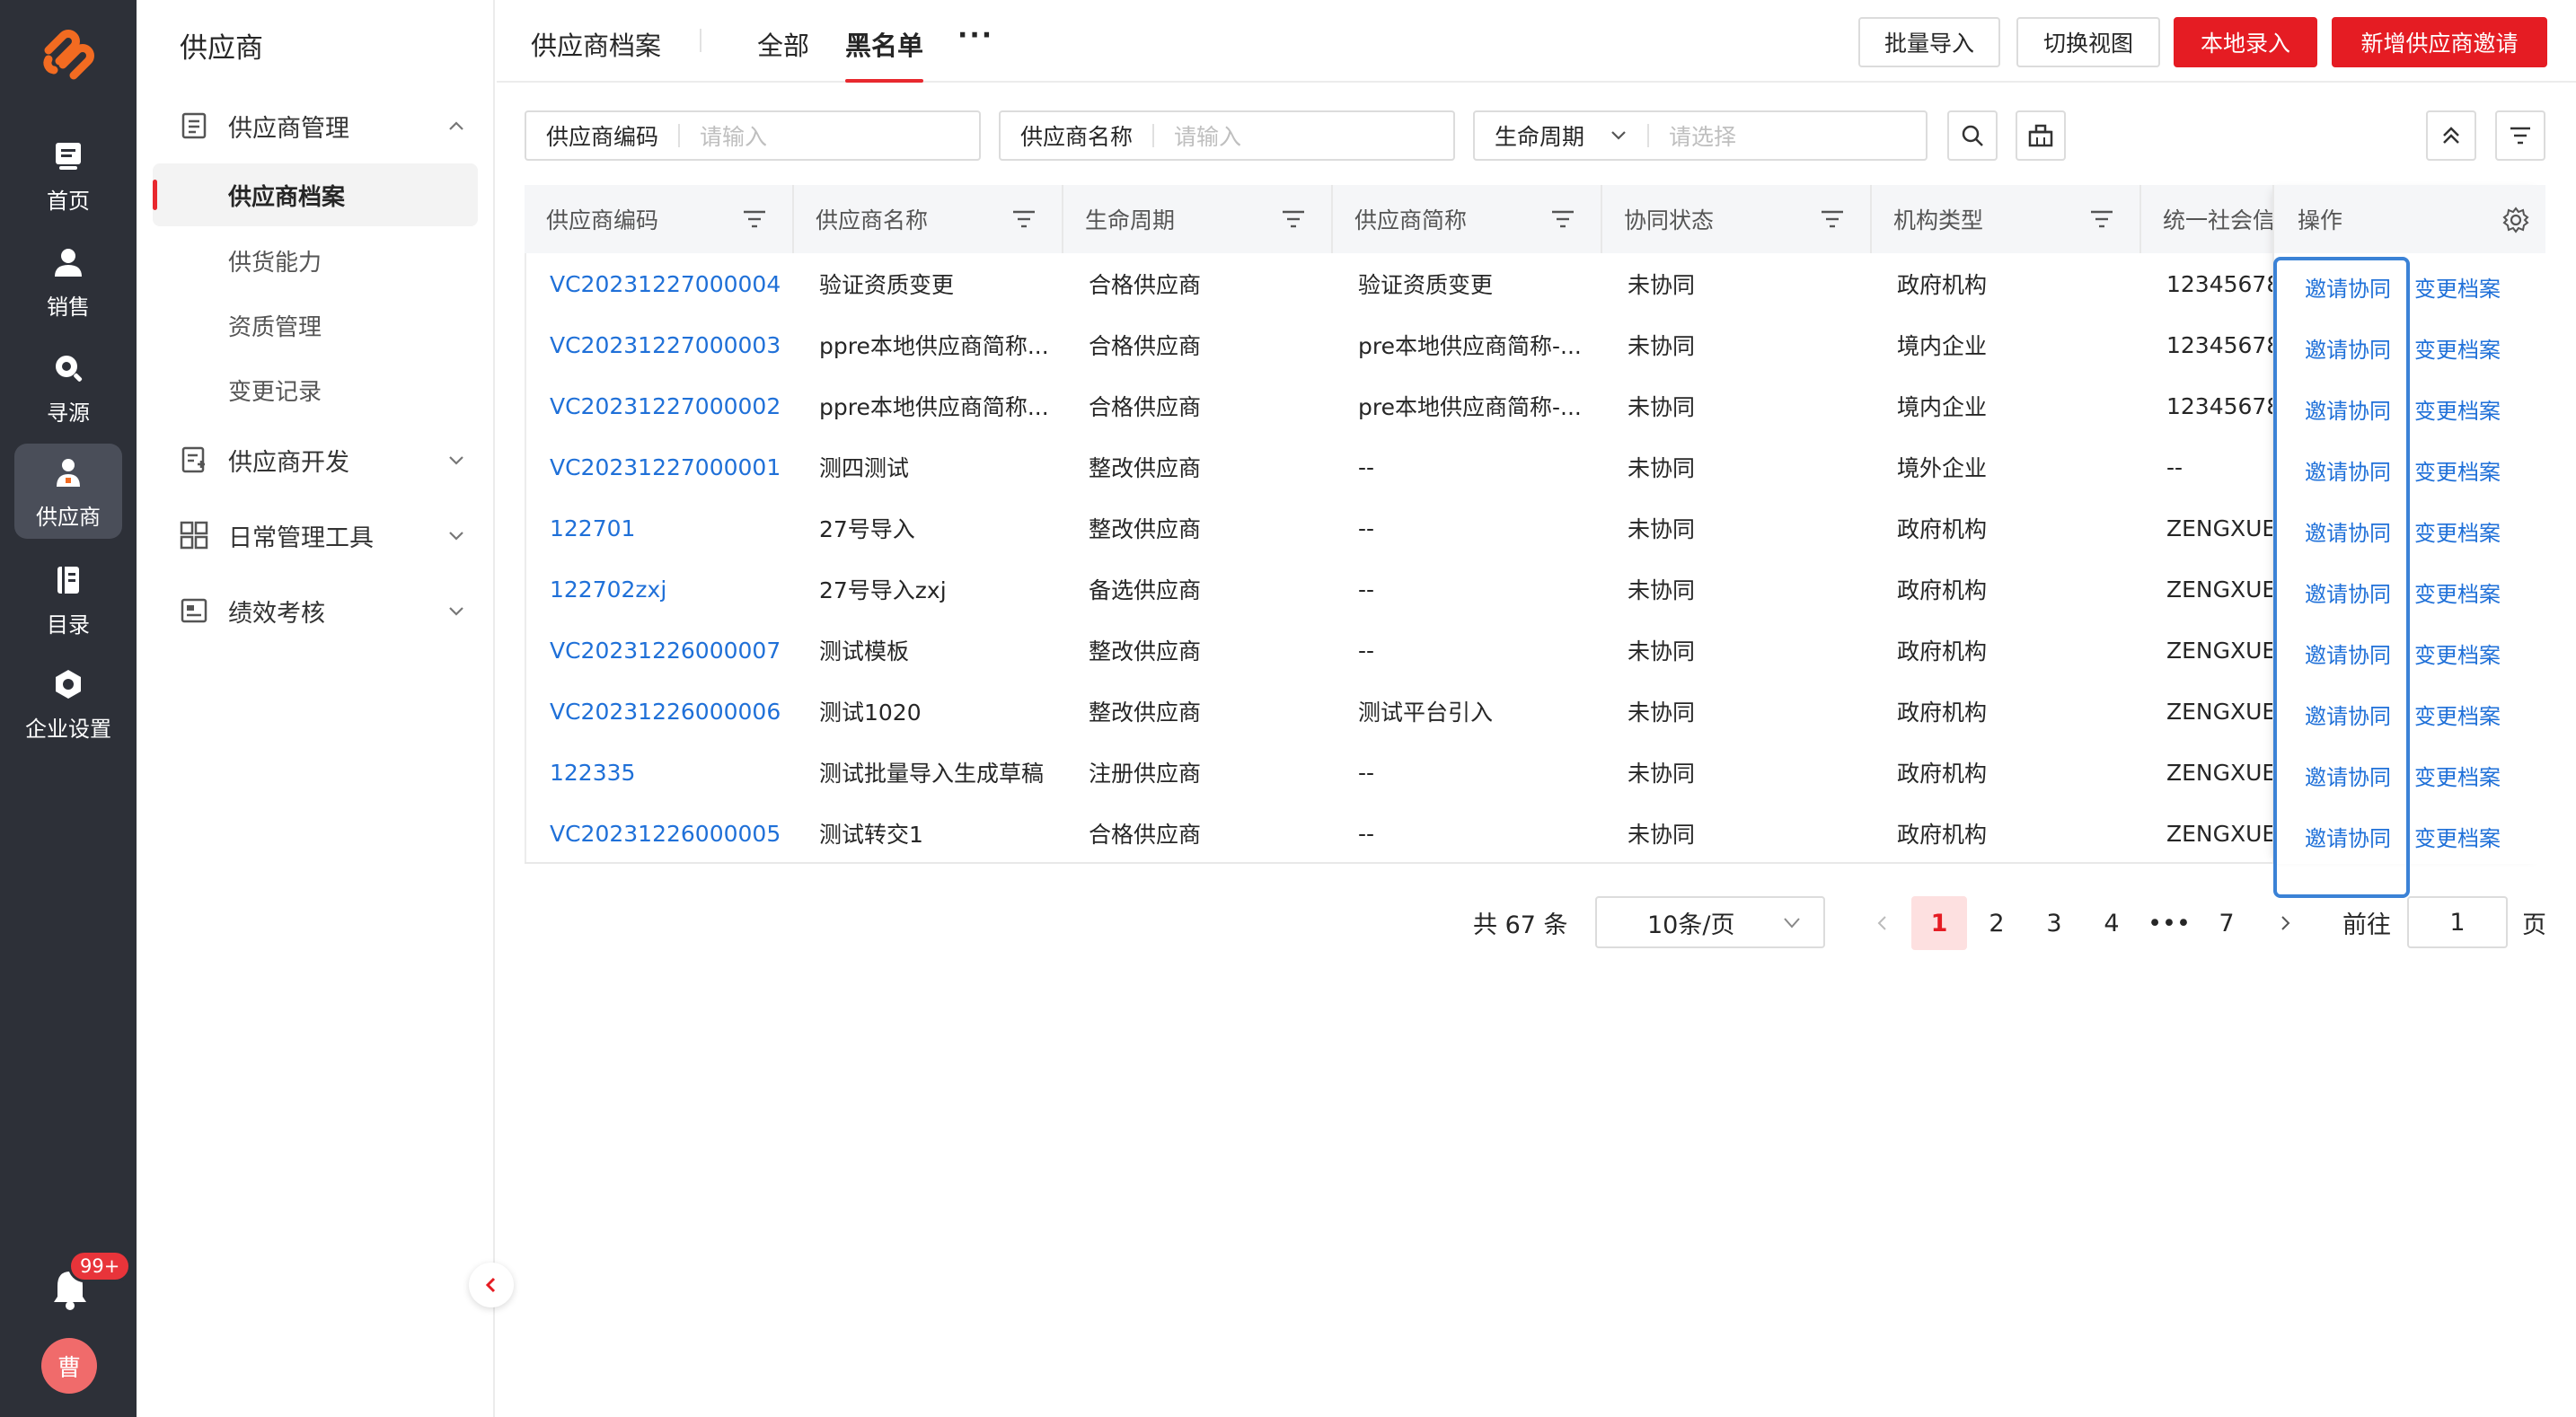 This screenshot has height=1417, width=2576. What do you see at coordinates (2451, 135) in the screenshot?
I see `collapse-filter-button` at bounding box center [2451, 135].